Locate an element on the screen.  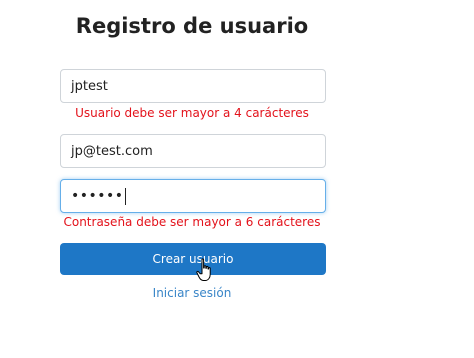
create-user-button: Crear usuario is located at coordinates (193, 259).